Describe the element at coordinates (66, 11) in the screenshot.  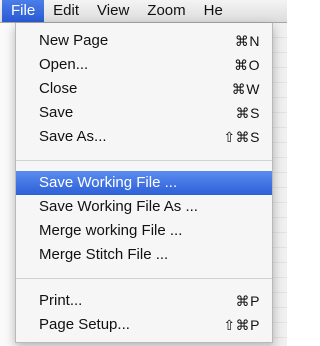
I see `menu-edit: Edit` at that location.